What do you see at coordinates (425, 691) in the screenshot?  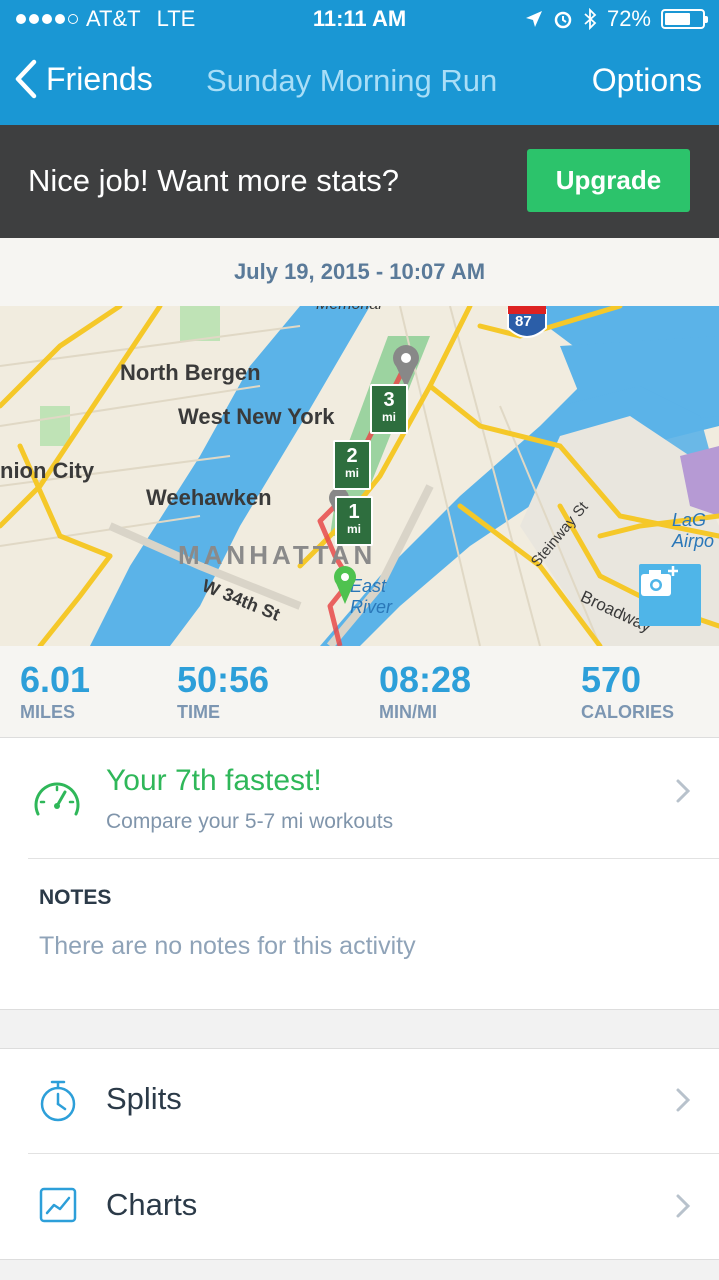 I see `stat-pace: 08:28 MIN/MI` at bounding box center [425, 691].